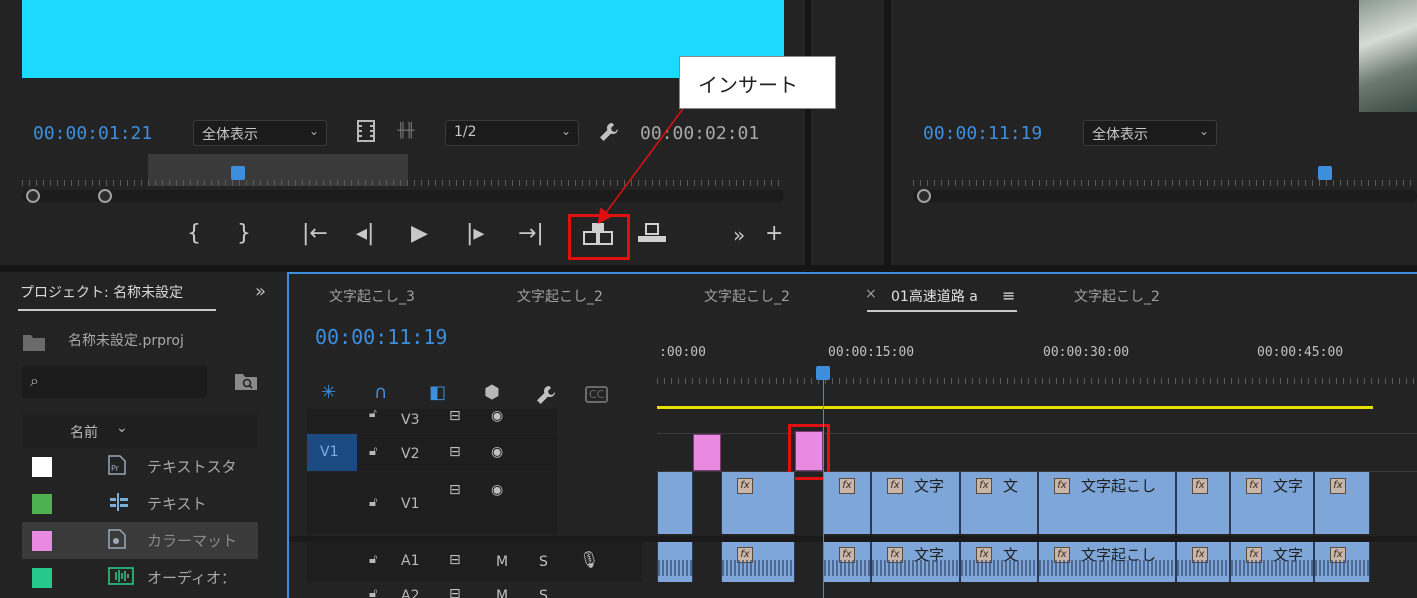  What do you see at coordinates (653, 235) in the screenshot?
I see `overwrite-button` at bounding box center [653, 235].